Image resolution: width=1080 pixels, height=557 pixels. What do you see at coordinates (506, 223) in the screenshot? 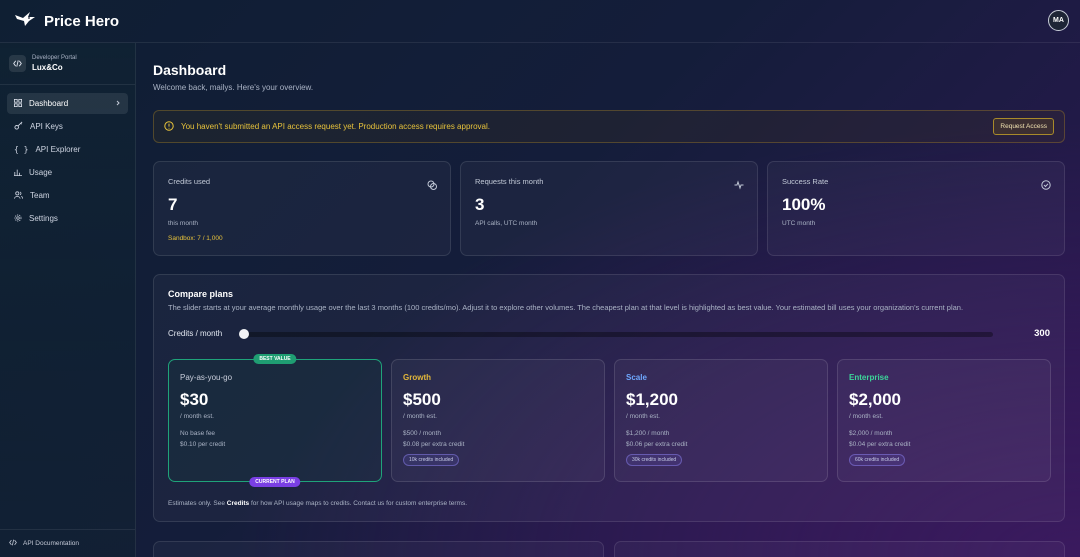
I see `stat-note: API calls, UTC month` at bounding box center [506, 223].